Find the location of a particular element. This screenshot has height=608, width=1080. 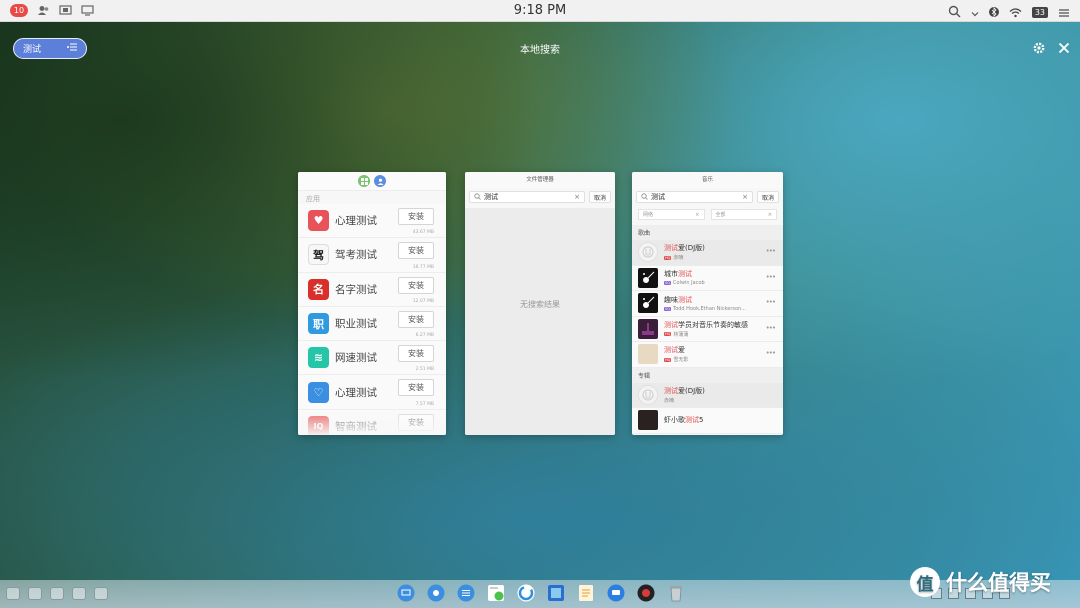

grid-icon is located at coordinates (364, 181).